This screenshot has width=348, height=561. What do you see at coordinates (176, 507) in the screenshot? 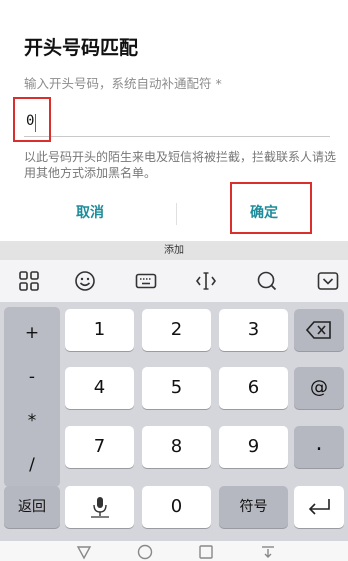
I see `key-0: 0` at bounding box center [176, 507].